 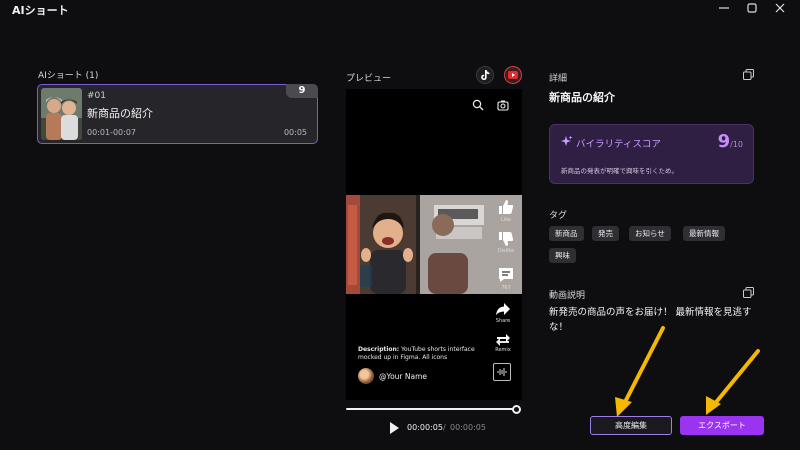 What do you see at coordinates (503, 340) in the screenshot?
I see `remix-icon` at bounding box center [503, 340].